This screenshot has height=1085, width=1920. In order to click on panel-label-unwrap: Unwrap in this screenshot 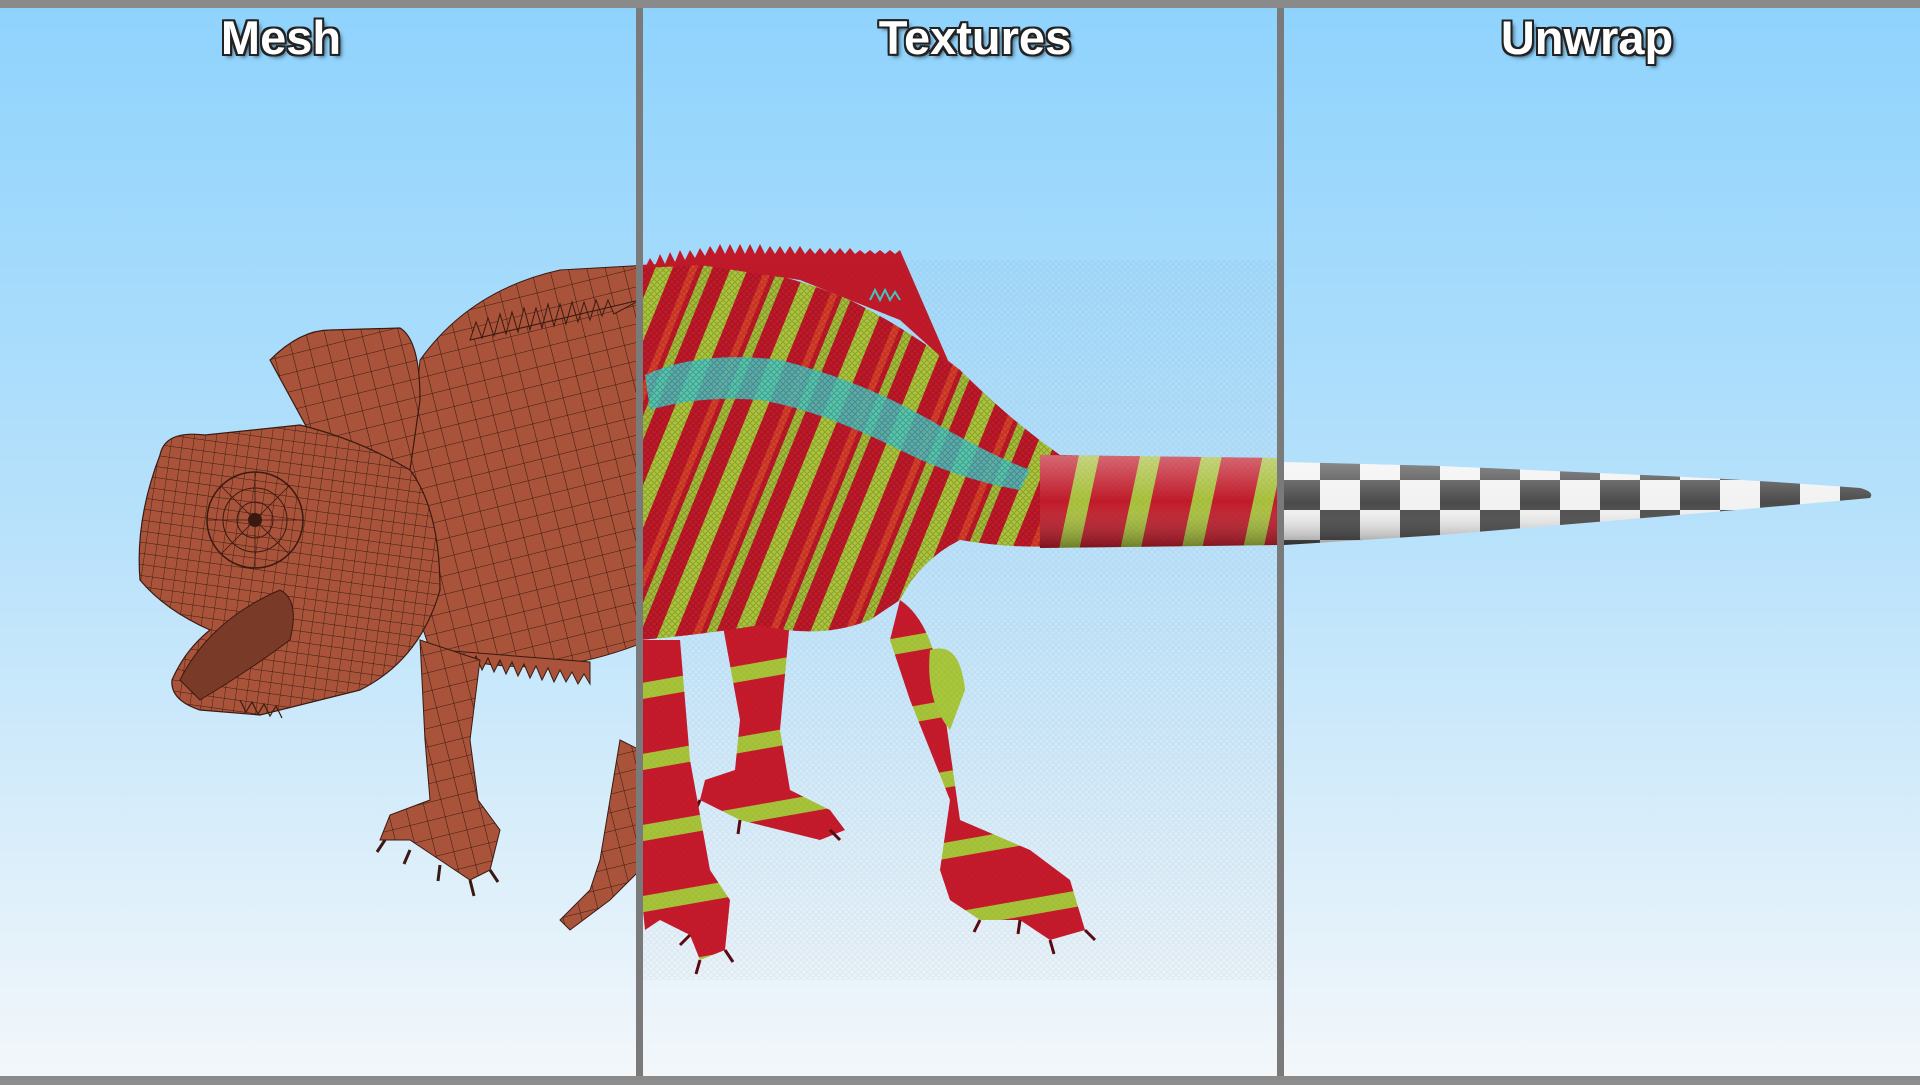, I will do `click(1587, 37)`.